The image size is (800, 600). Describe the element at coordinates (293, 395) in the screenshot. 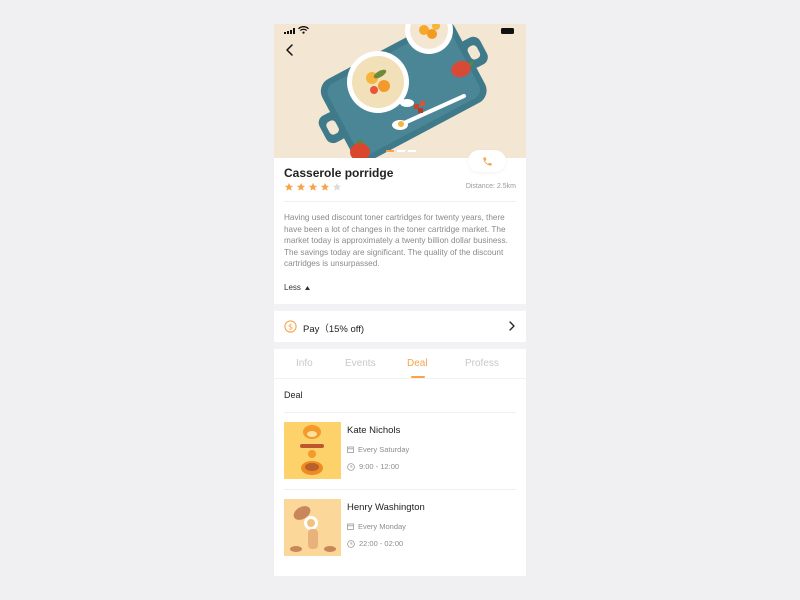

I see `section-title: Deal` at that location.